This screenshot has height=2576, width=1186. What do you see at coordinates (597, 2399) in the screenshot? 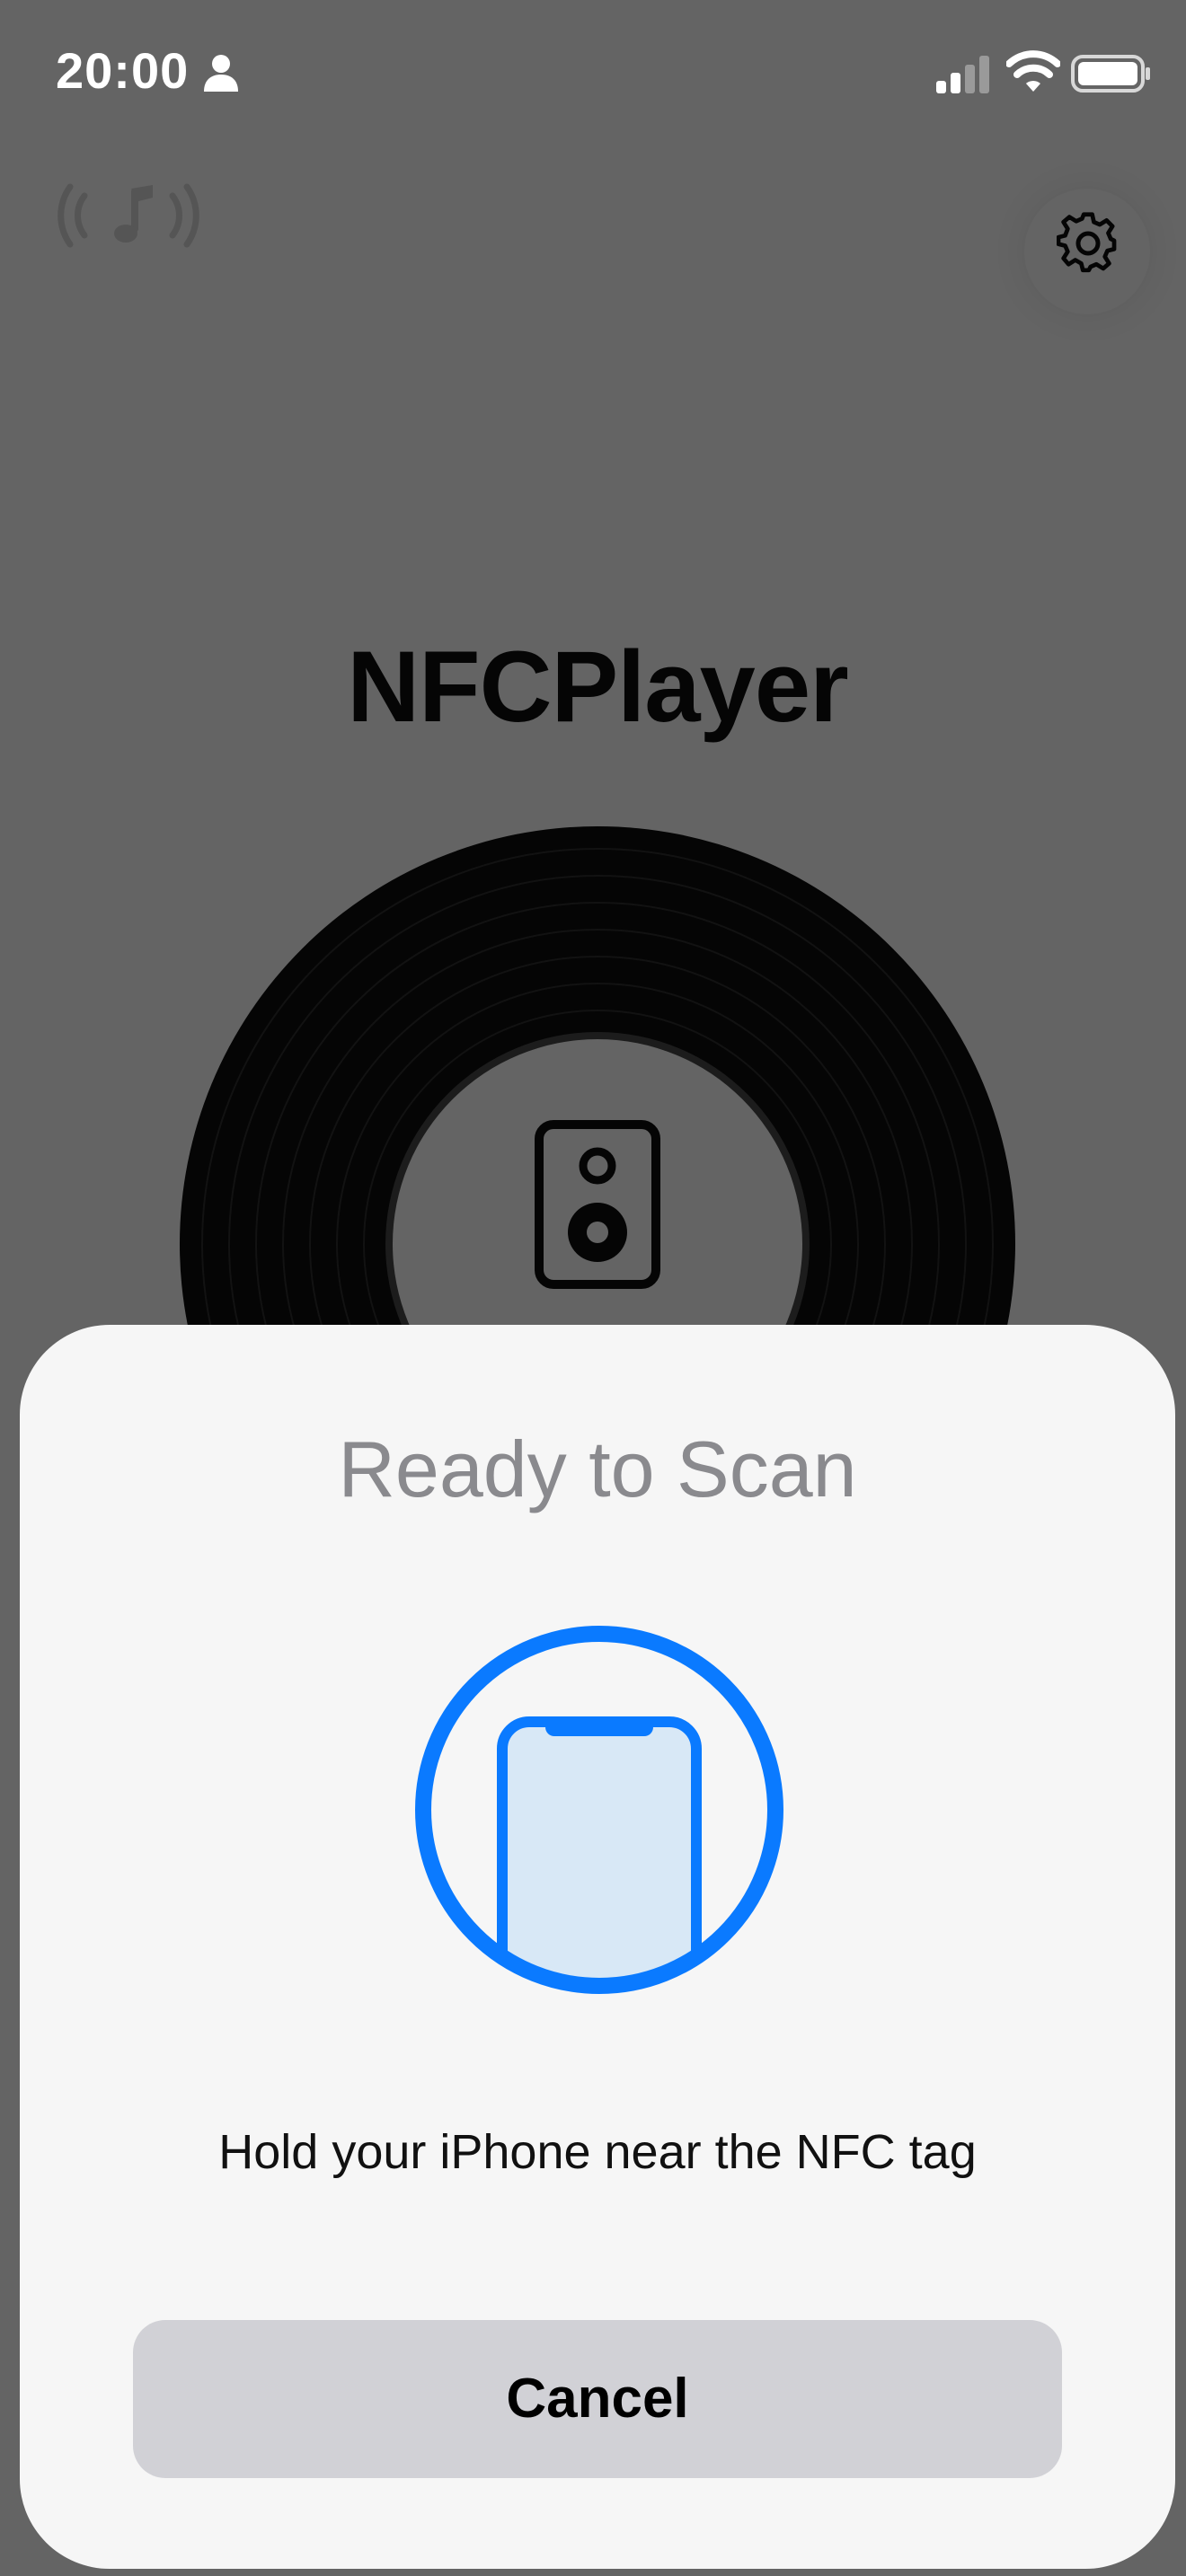
I see `cancel-button: Cancel` at bounding box center [597, 2399].